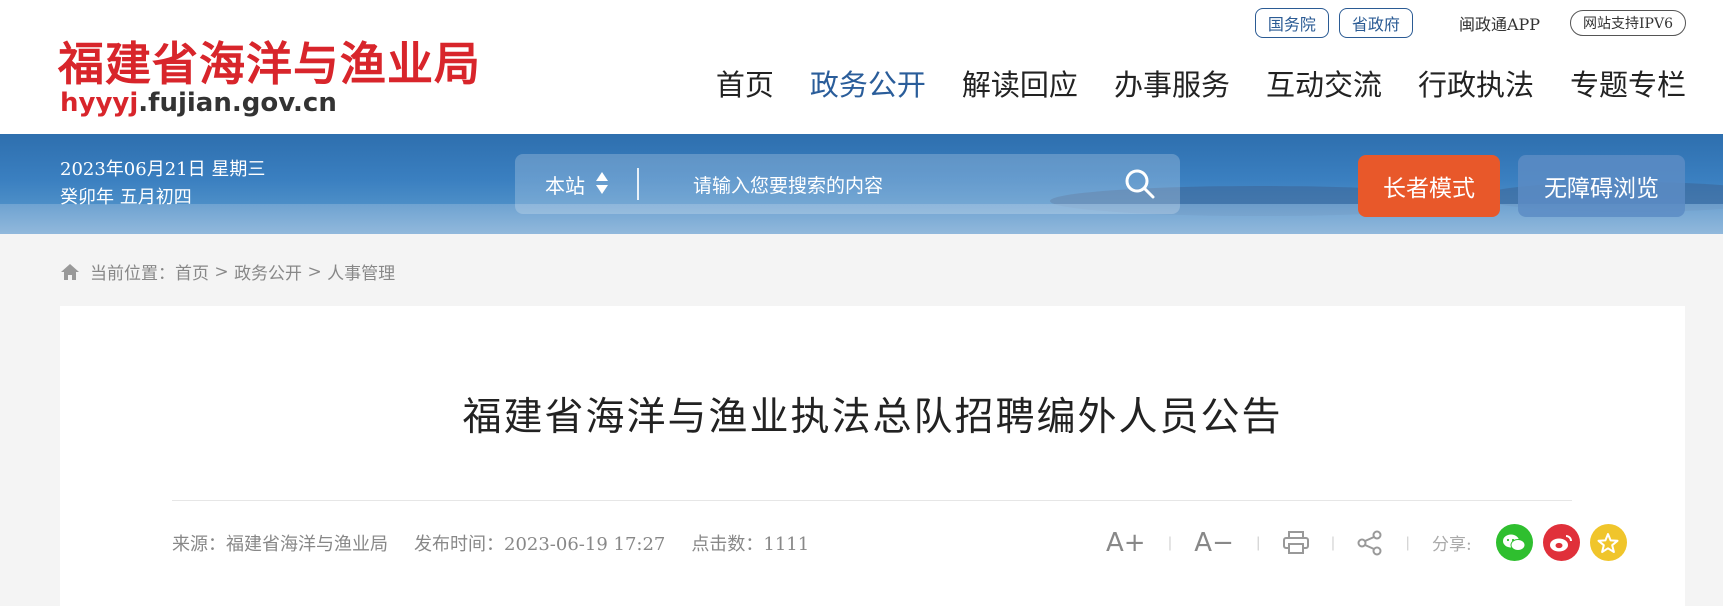 This screenshot has height=606, width=1723. What do you see at coordinates (1601, 186) in the screenshot?
I see `accessibility-button: 无障碍浏览` at bounding box center [1601, 186].